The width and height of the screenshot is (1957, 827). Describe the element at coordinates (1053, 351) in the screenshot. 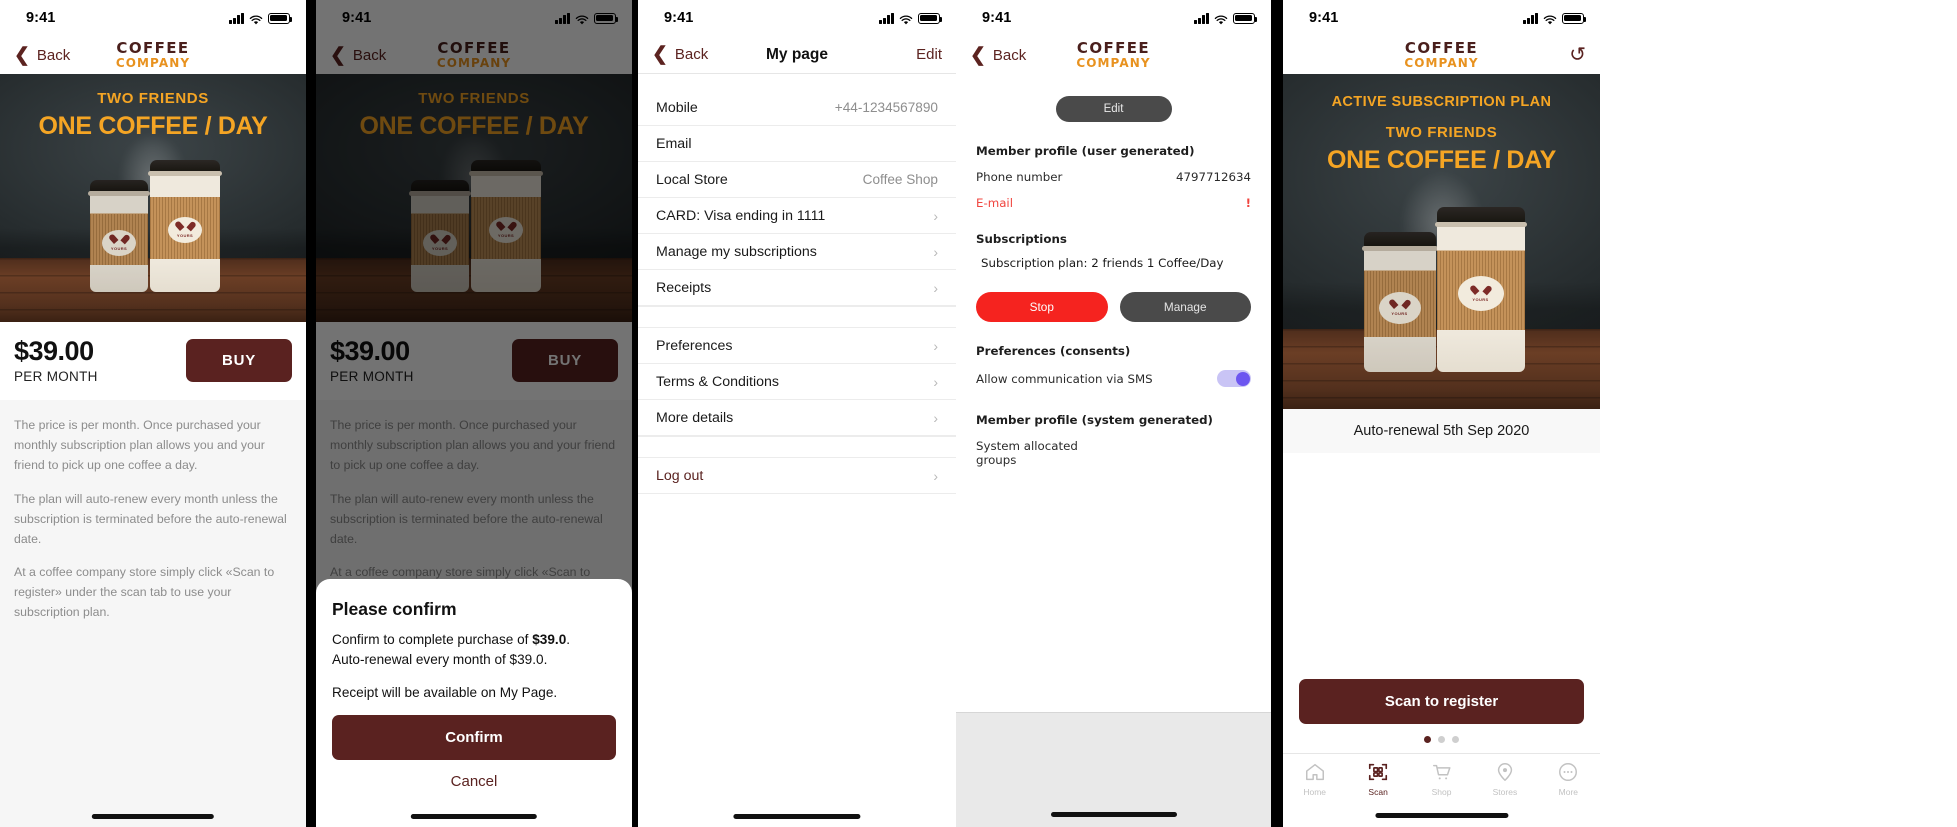

I see `section-preferences: Preferences (consents)` at that location.